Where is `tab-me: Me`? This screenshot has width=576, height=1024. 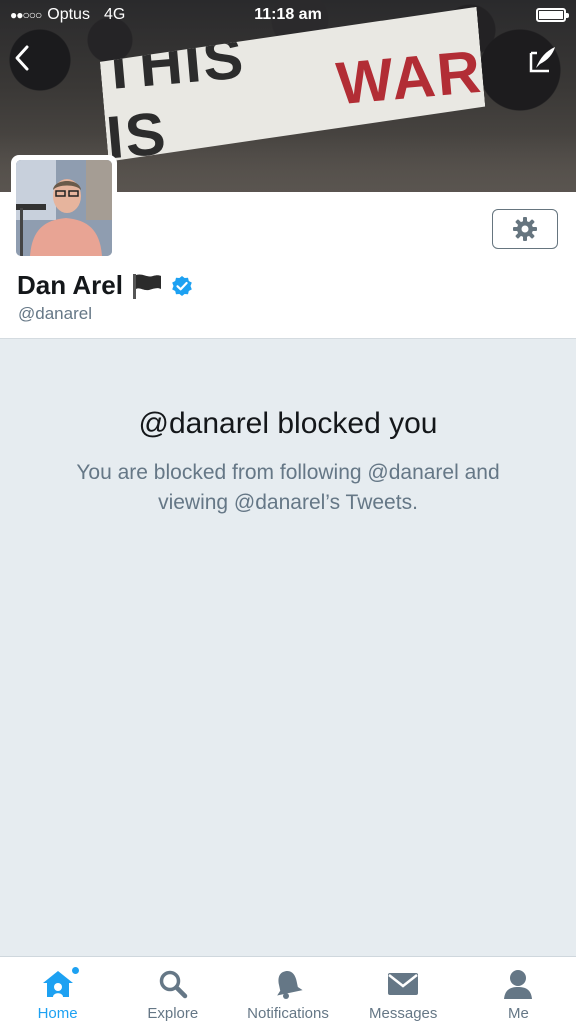
tab-me: Me is located at coordinates (518, 990).